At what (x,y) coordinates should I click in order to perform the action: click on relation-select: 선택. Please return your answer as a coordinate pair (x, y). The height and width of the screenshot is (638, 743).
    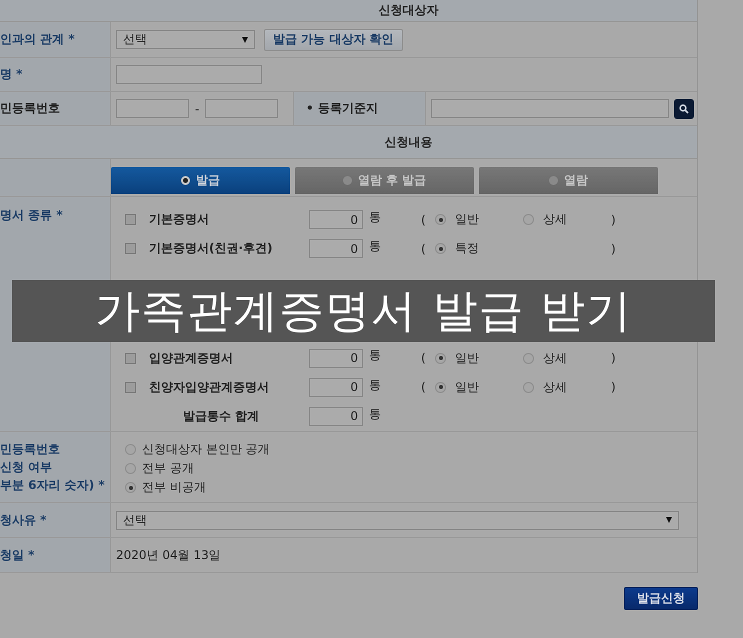
    Looking at the image, I should click on (185, 39).